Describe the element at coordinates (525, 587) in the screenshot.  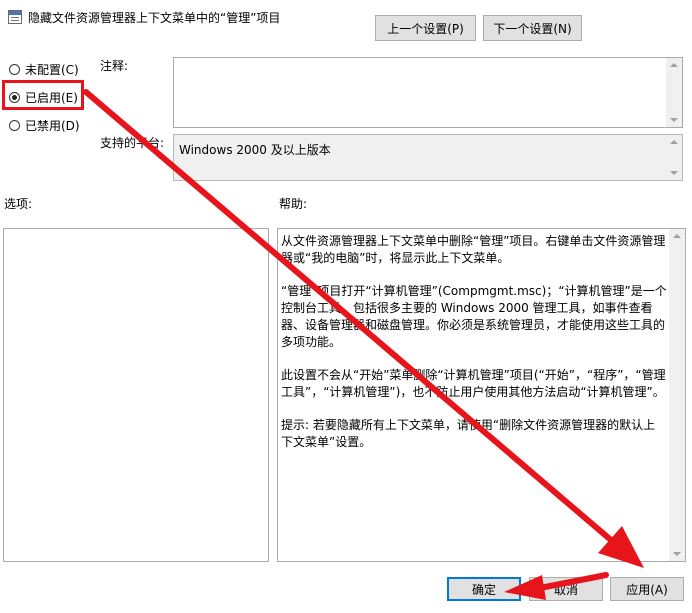
I see `arrow-head-horizontal` at that location.